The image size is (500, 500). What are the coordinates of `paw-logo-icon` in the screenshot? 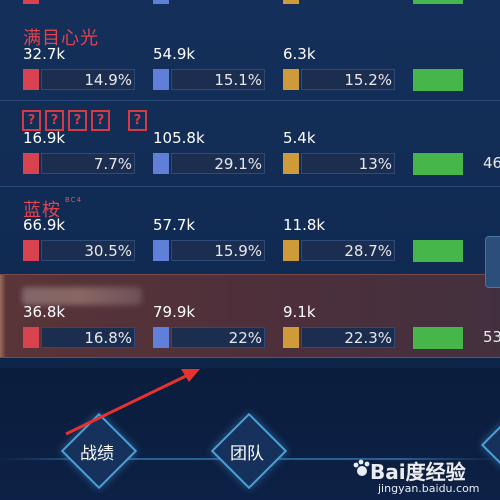 It's located at (361, 467).